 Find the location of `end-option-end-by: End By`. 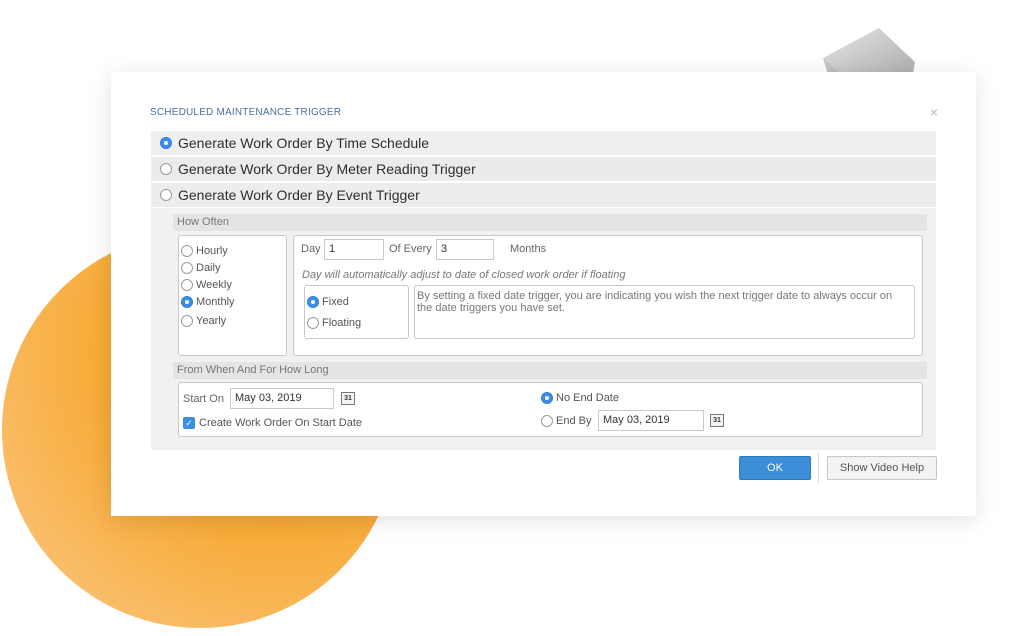

end-option-end-by: End By is located at coordinates (566, 421).